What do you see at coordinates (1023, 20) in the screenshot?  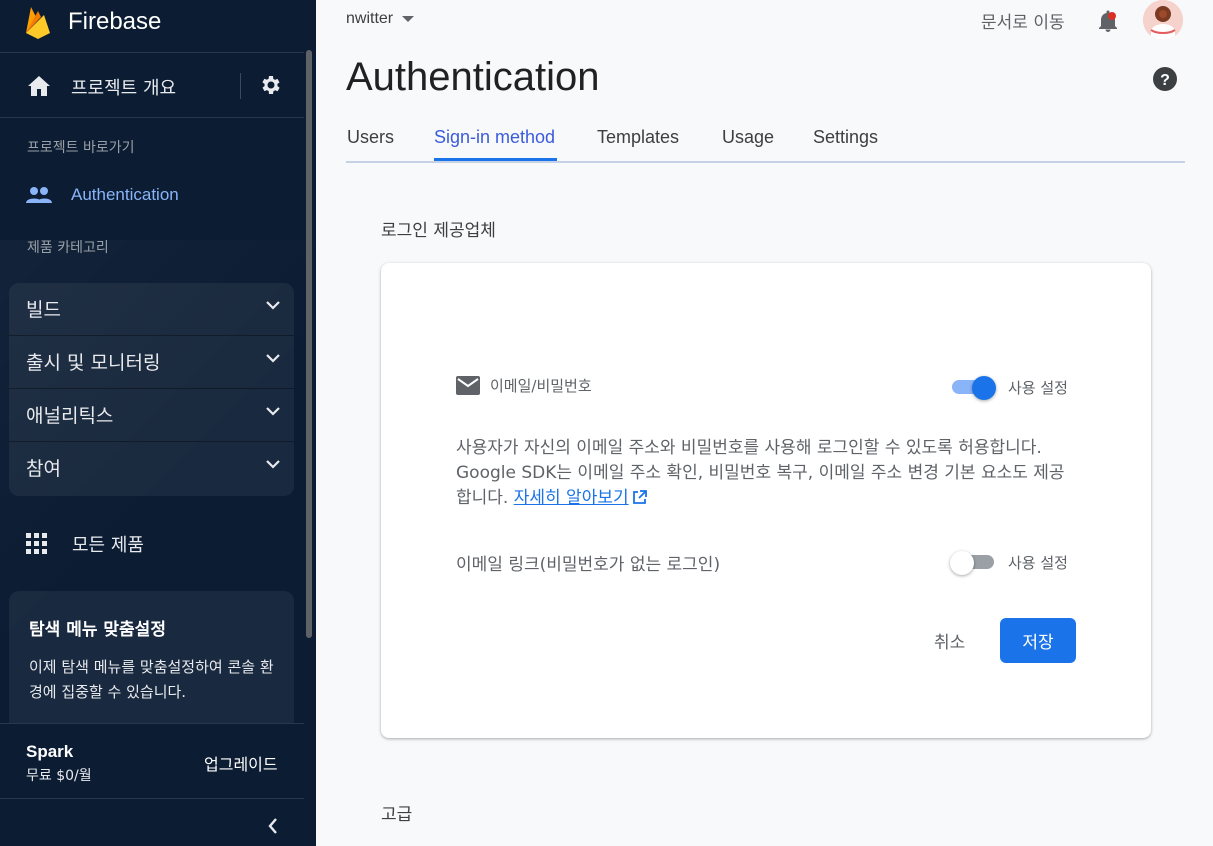 I see `docs-link: 문서로 이동` at bounding box center [1023, 20].